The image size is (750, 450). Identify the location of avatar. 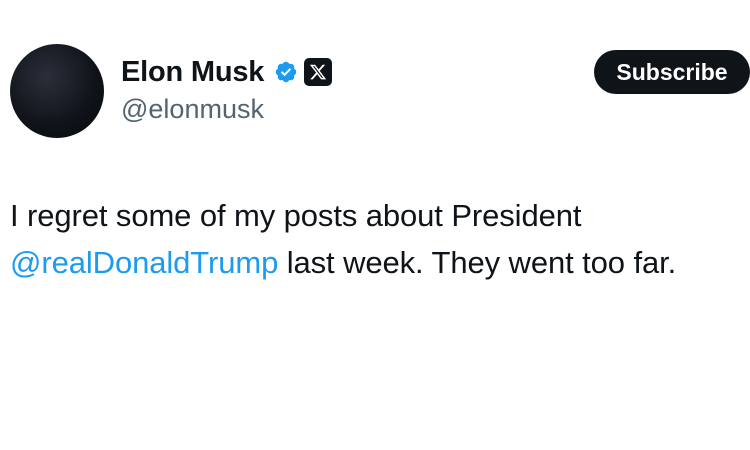
(57, 91).